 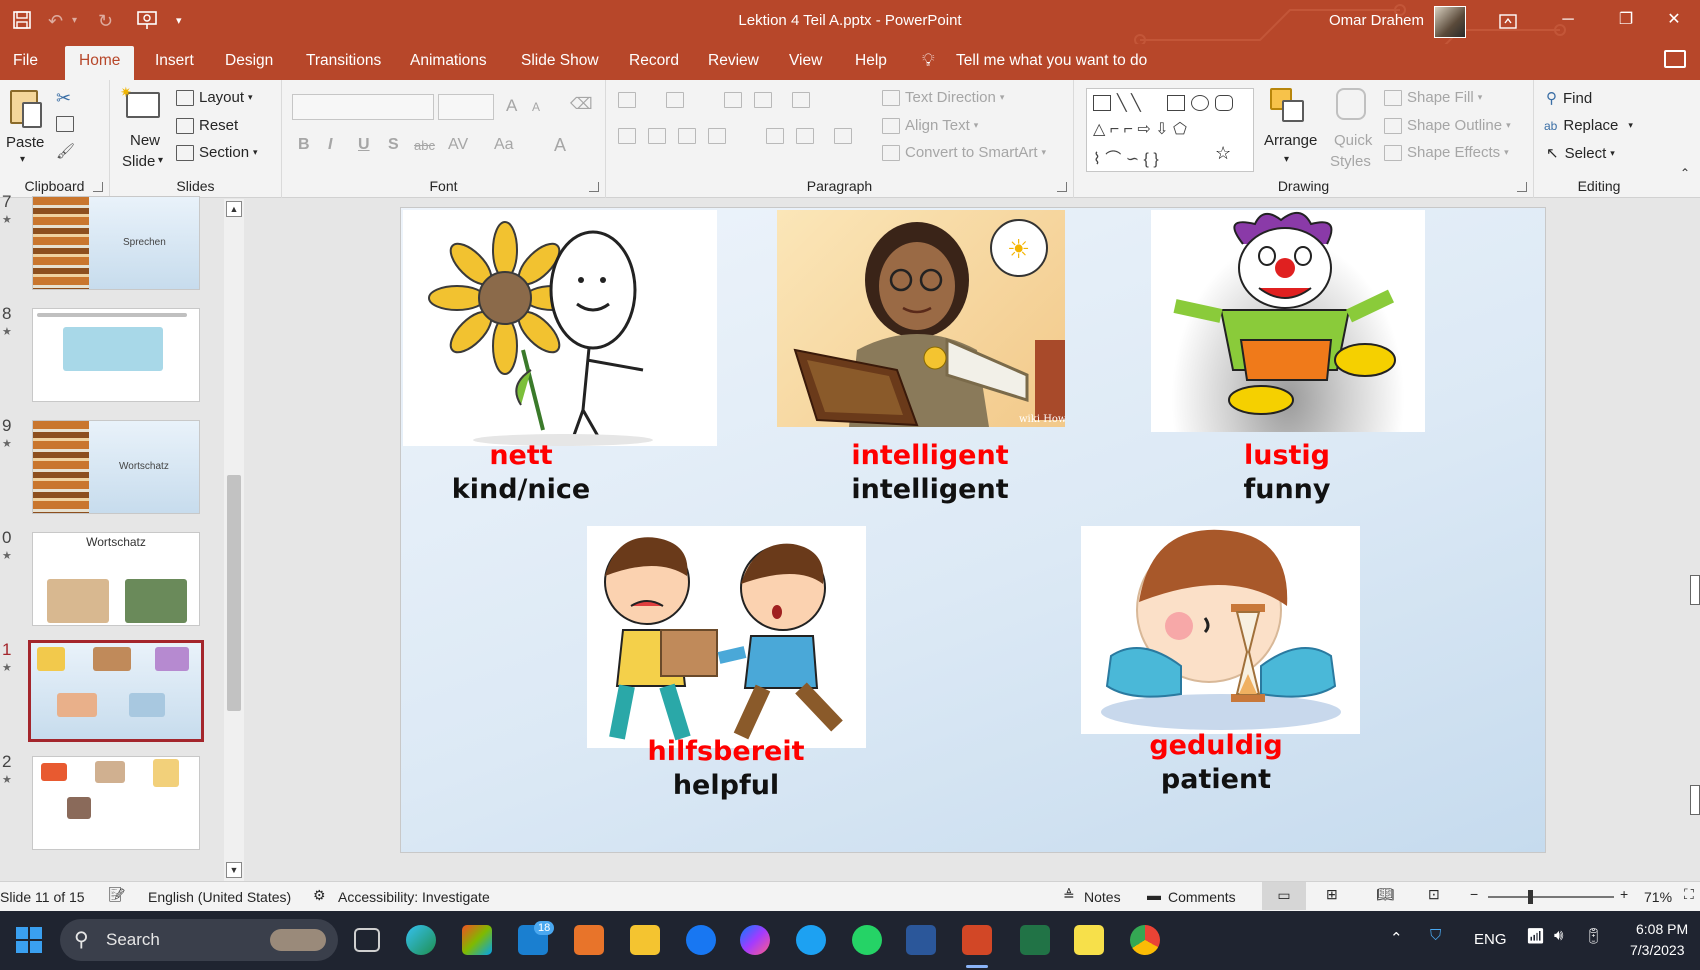 I want to click on tab-transitions: Transitions, so click(x=343, y=61).